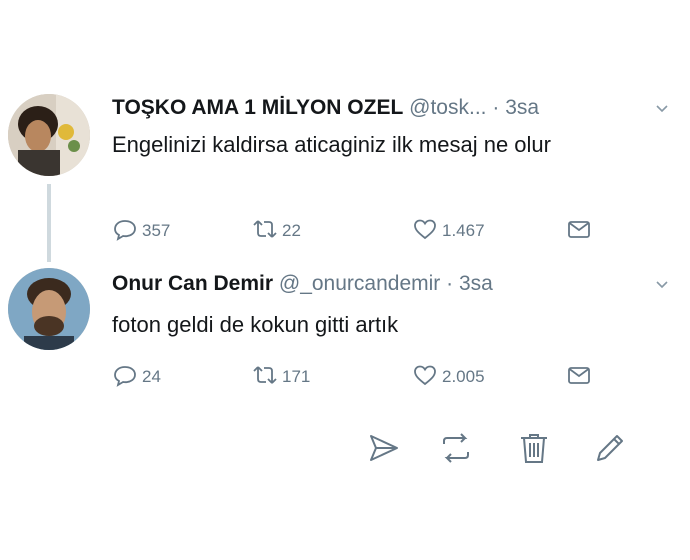 Image resolution: width=690 pixels, height=560 pixels. Describe the element at coordinates (49, 223) in the screenshot. I see `thread-line` at that location.